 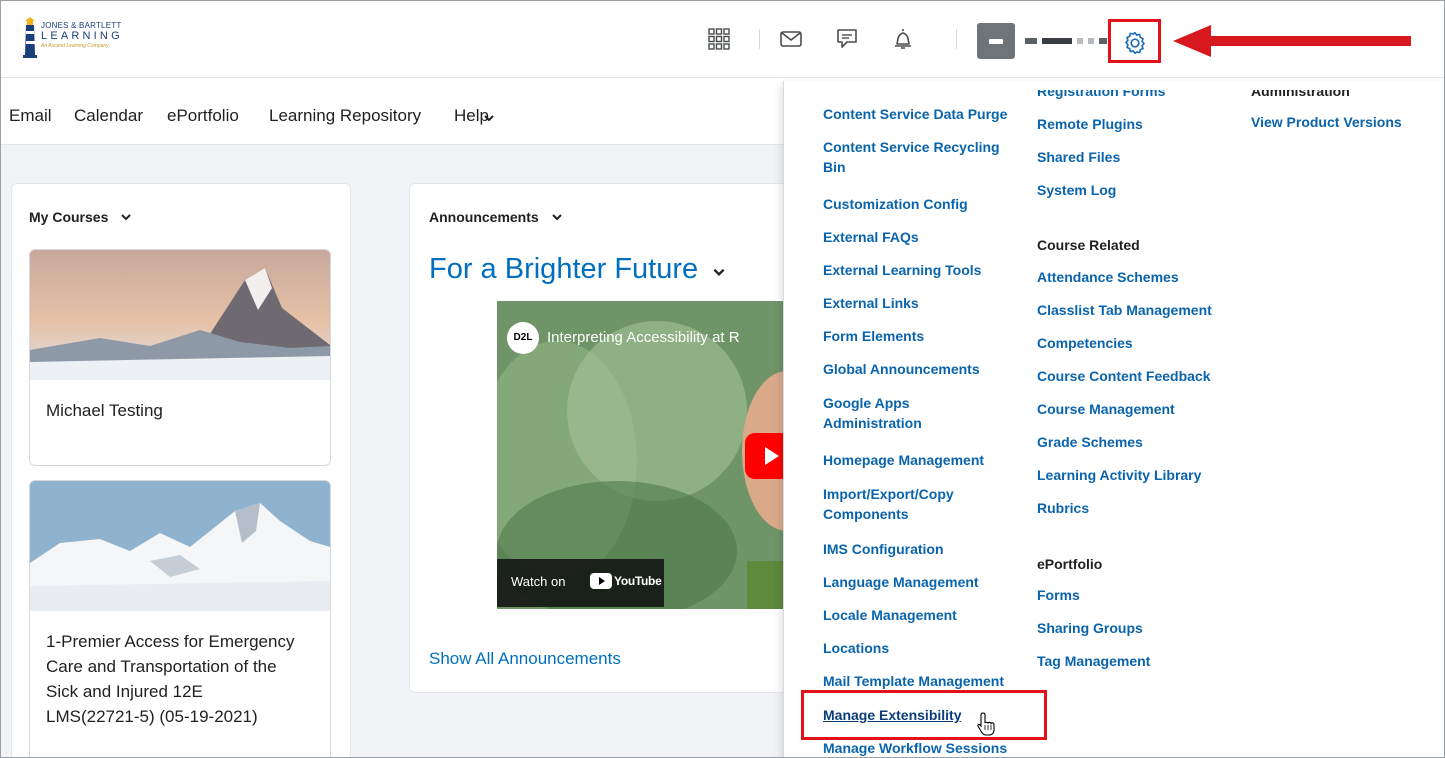 What do you see at coordinates (601, 581) in the screenshot?
I see `youtube-icon` at bounding box center [601, 581].